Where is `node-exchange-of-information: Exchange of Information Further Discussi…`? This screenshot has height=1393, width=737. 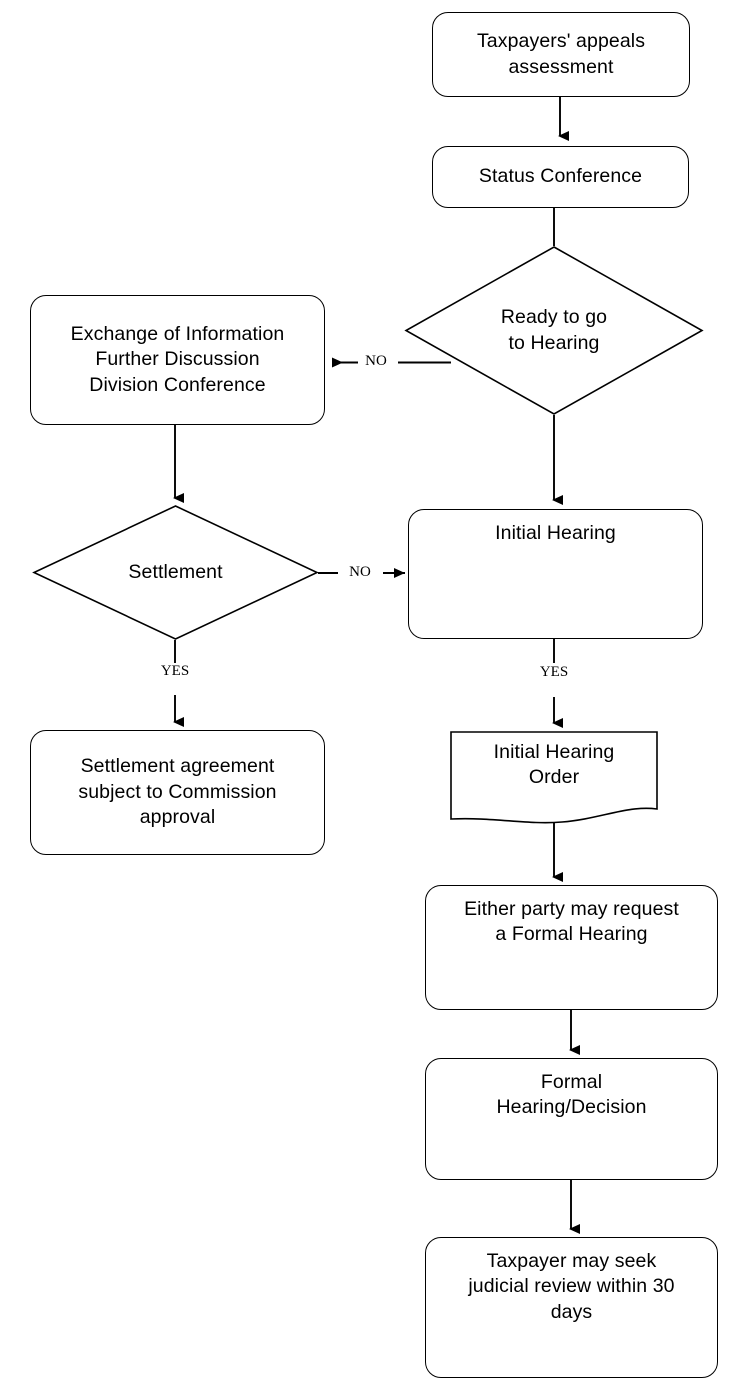
node-exchange-of-information: Exchange of Information Further Discussi… is located at coordinates (177, 360).